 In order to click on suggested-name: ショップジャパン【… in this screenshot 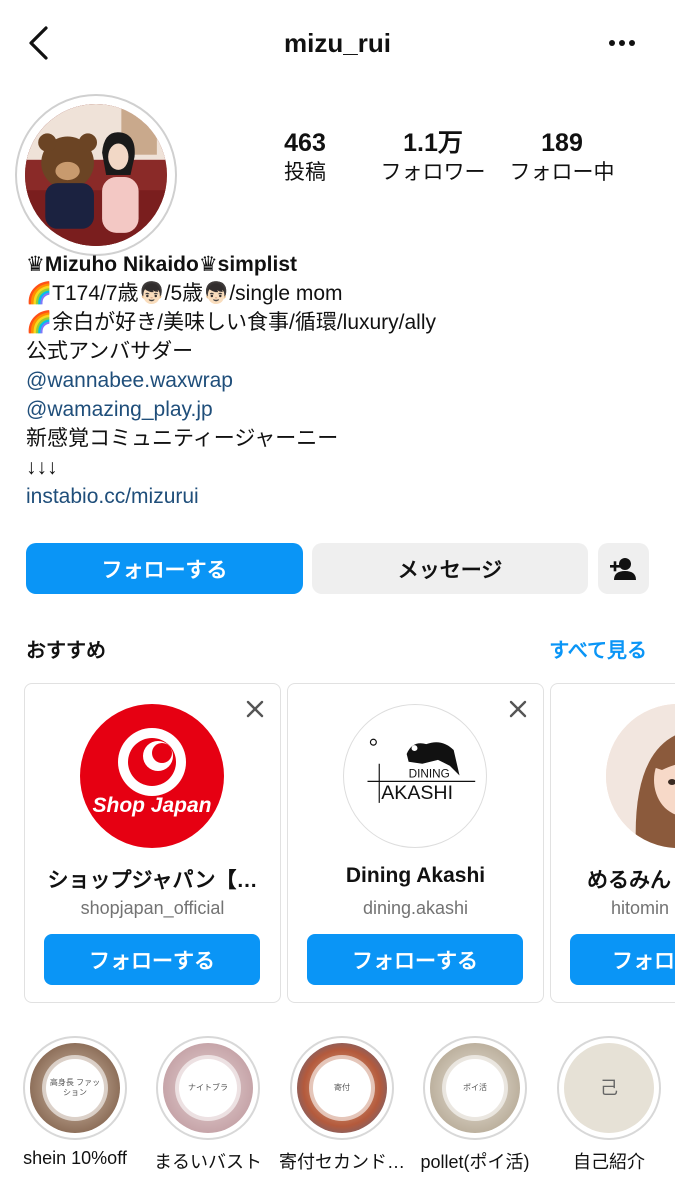, I will do `click(152, 880)`.